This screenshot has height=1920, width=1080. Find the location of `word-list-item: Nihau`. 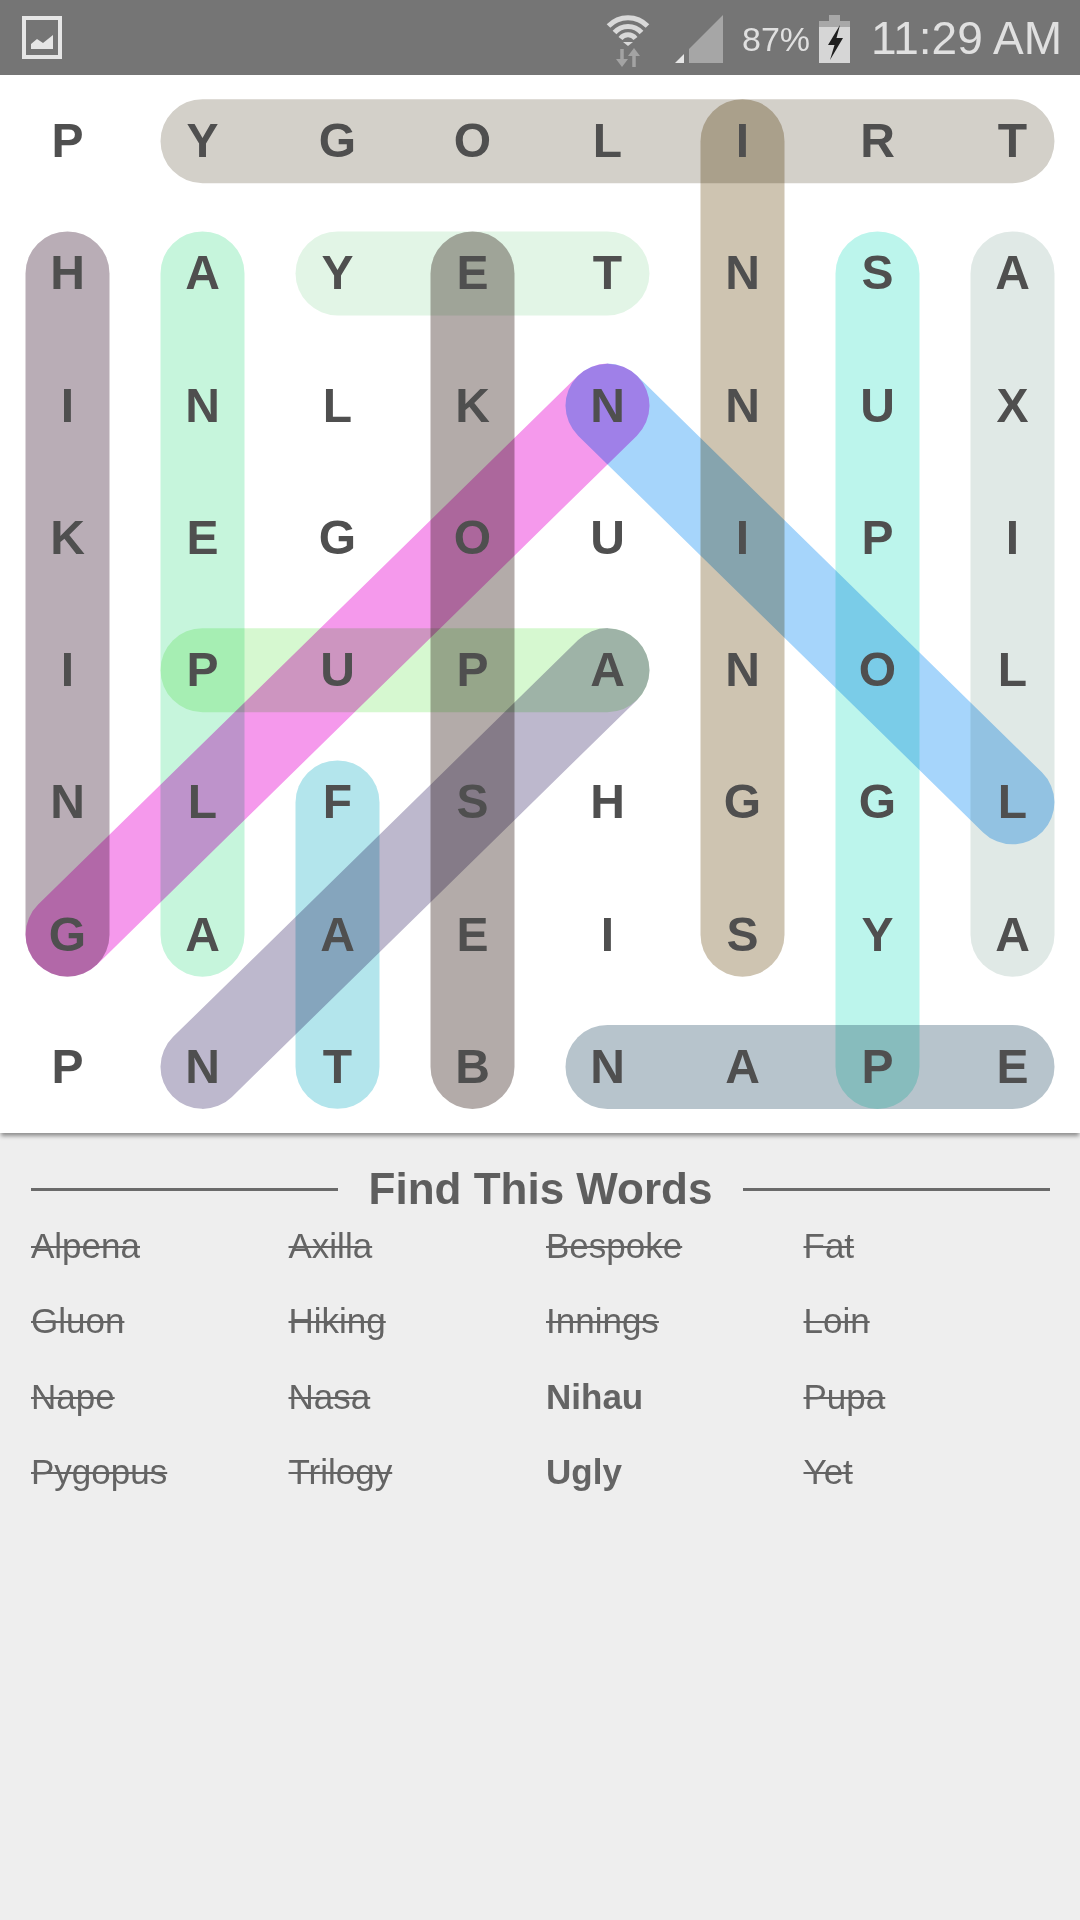

word-list-item: Nihau is located at coordinates (595, 1396).